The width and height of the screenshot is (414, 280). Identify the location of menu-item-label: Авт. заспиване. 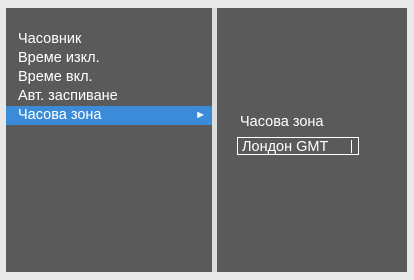
(68, 96).